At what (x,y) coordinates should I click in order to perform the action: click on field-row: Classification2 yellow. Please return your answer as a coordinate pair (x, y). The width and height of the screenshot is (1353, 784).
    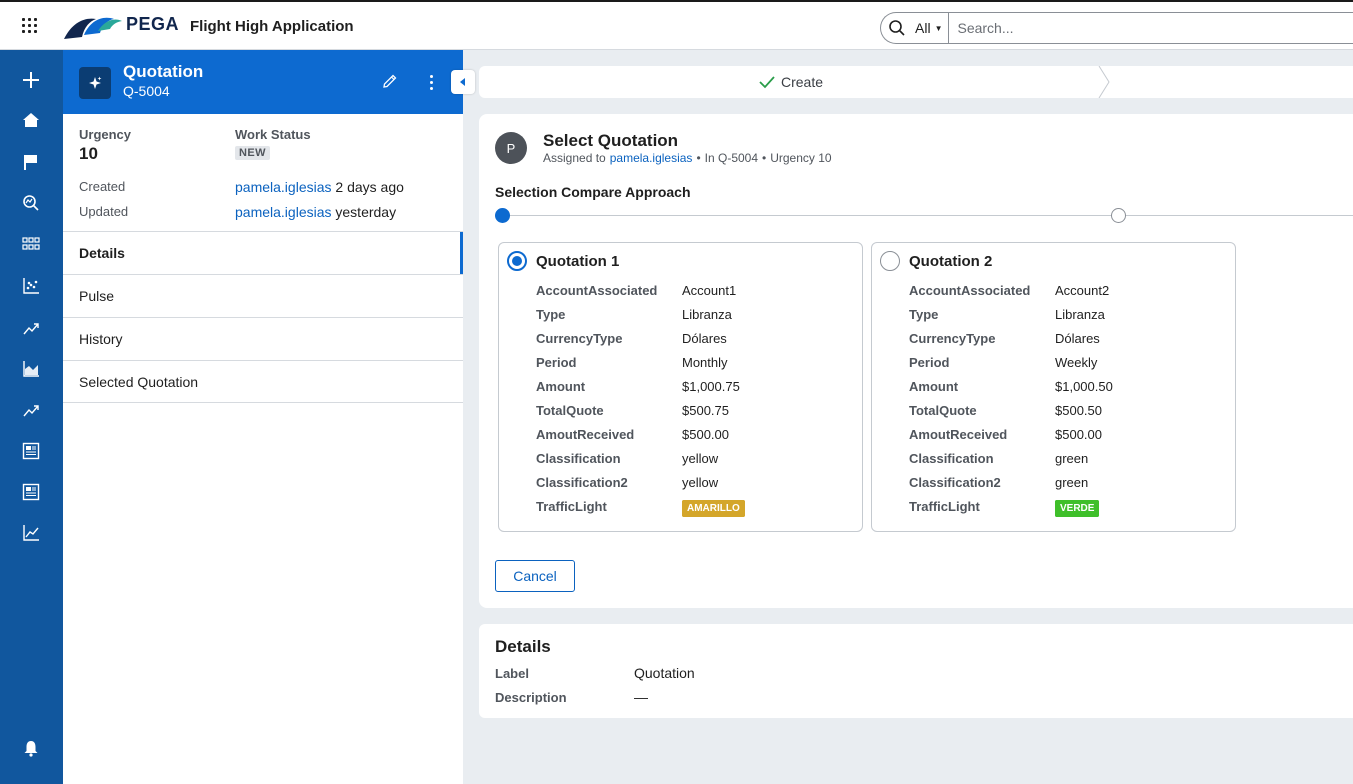
    Looking at the image, I should click on (640, 487).